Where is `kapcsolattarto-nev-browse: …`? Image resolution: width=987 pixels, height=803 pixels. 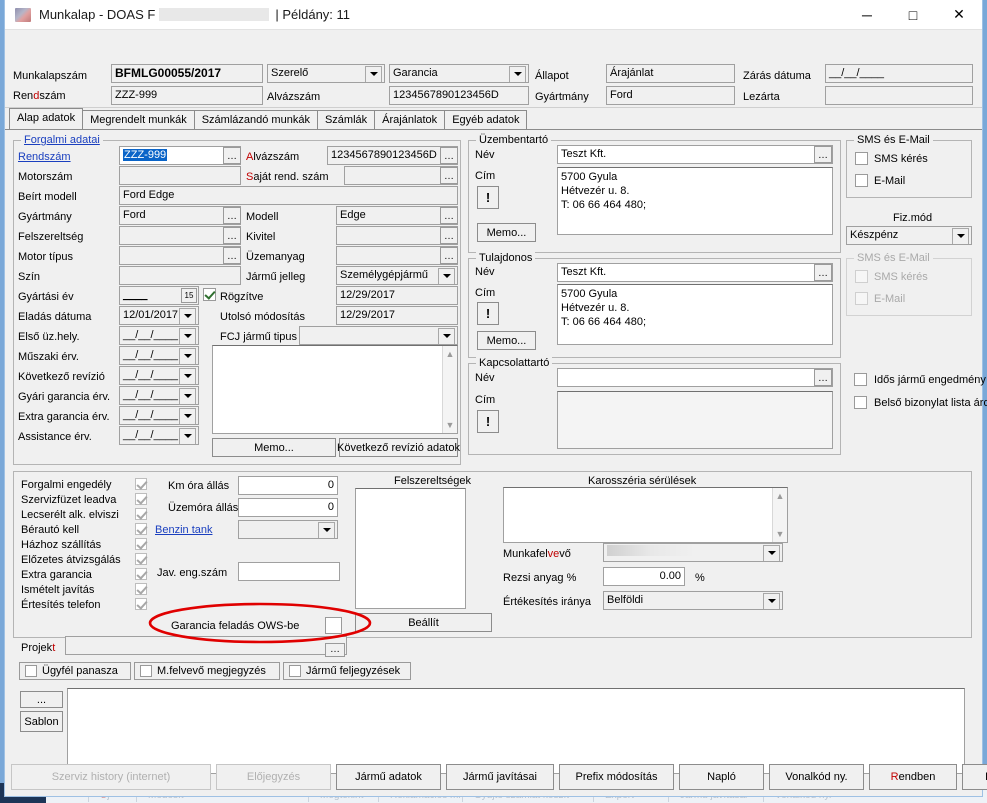 kapcsolattarto-nev-browse: … is located at coordinates (823, 377).